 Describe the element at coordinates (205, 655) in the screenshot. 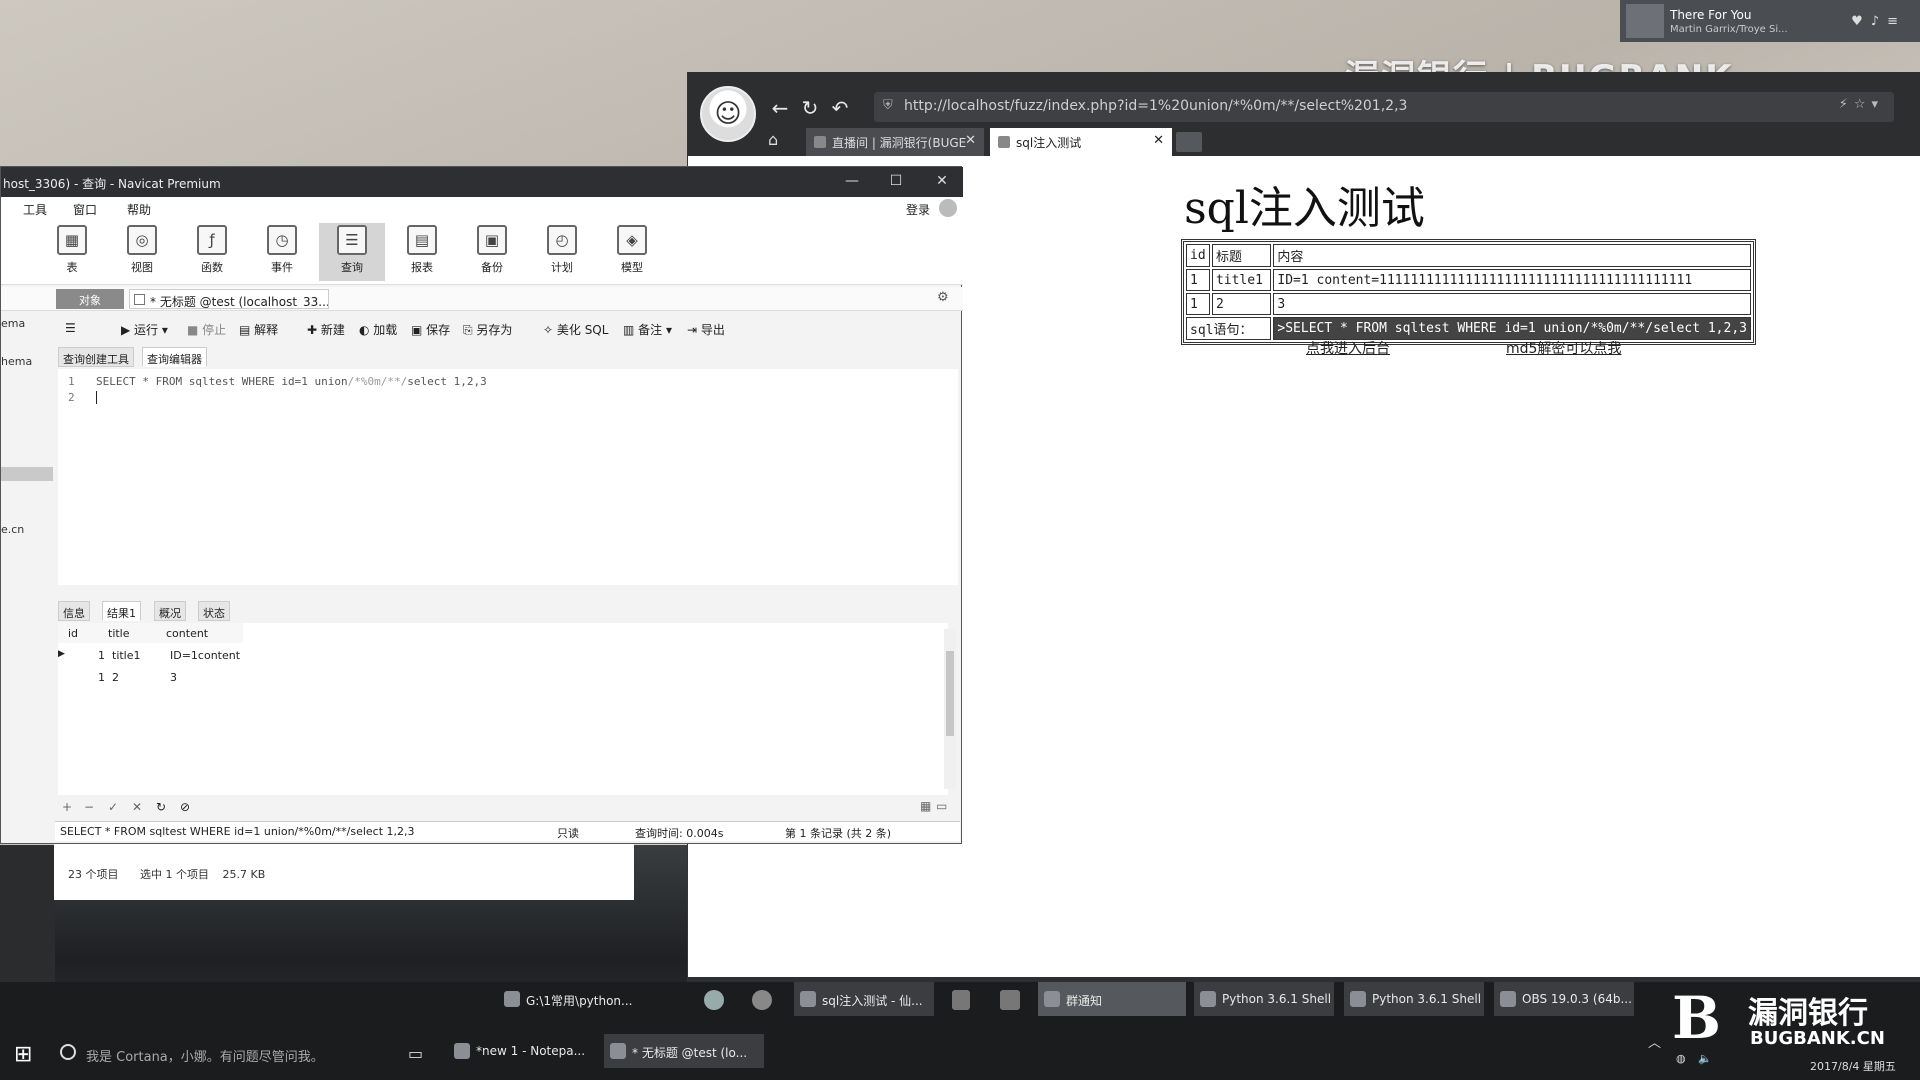

I see `grid-cell: ID=1content` at that location.